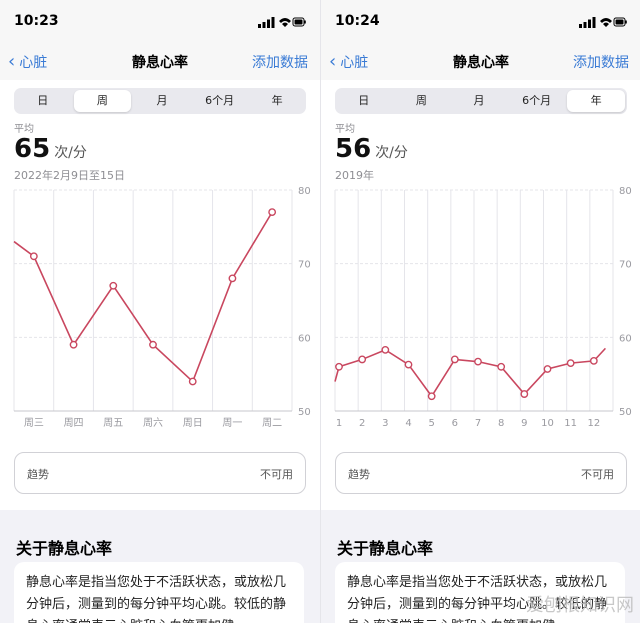 The image size is (640, 623). What do you see at coordinates (153, 423) in the screenshot?
I see `x-tick-label: 周六` at bounding box center [153, 423].